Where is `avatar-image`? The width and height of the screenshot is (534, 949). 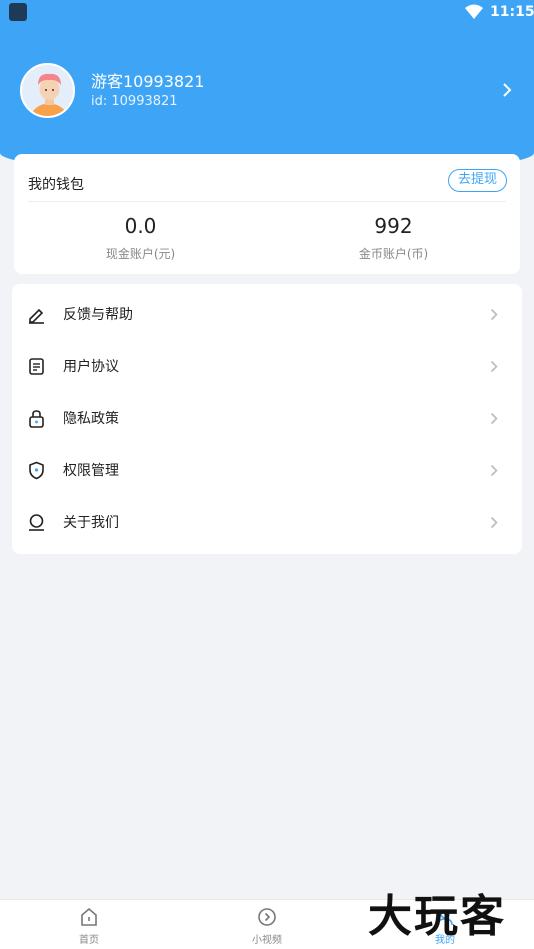 avatar-image is located at coordinates (47, 90).